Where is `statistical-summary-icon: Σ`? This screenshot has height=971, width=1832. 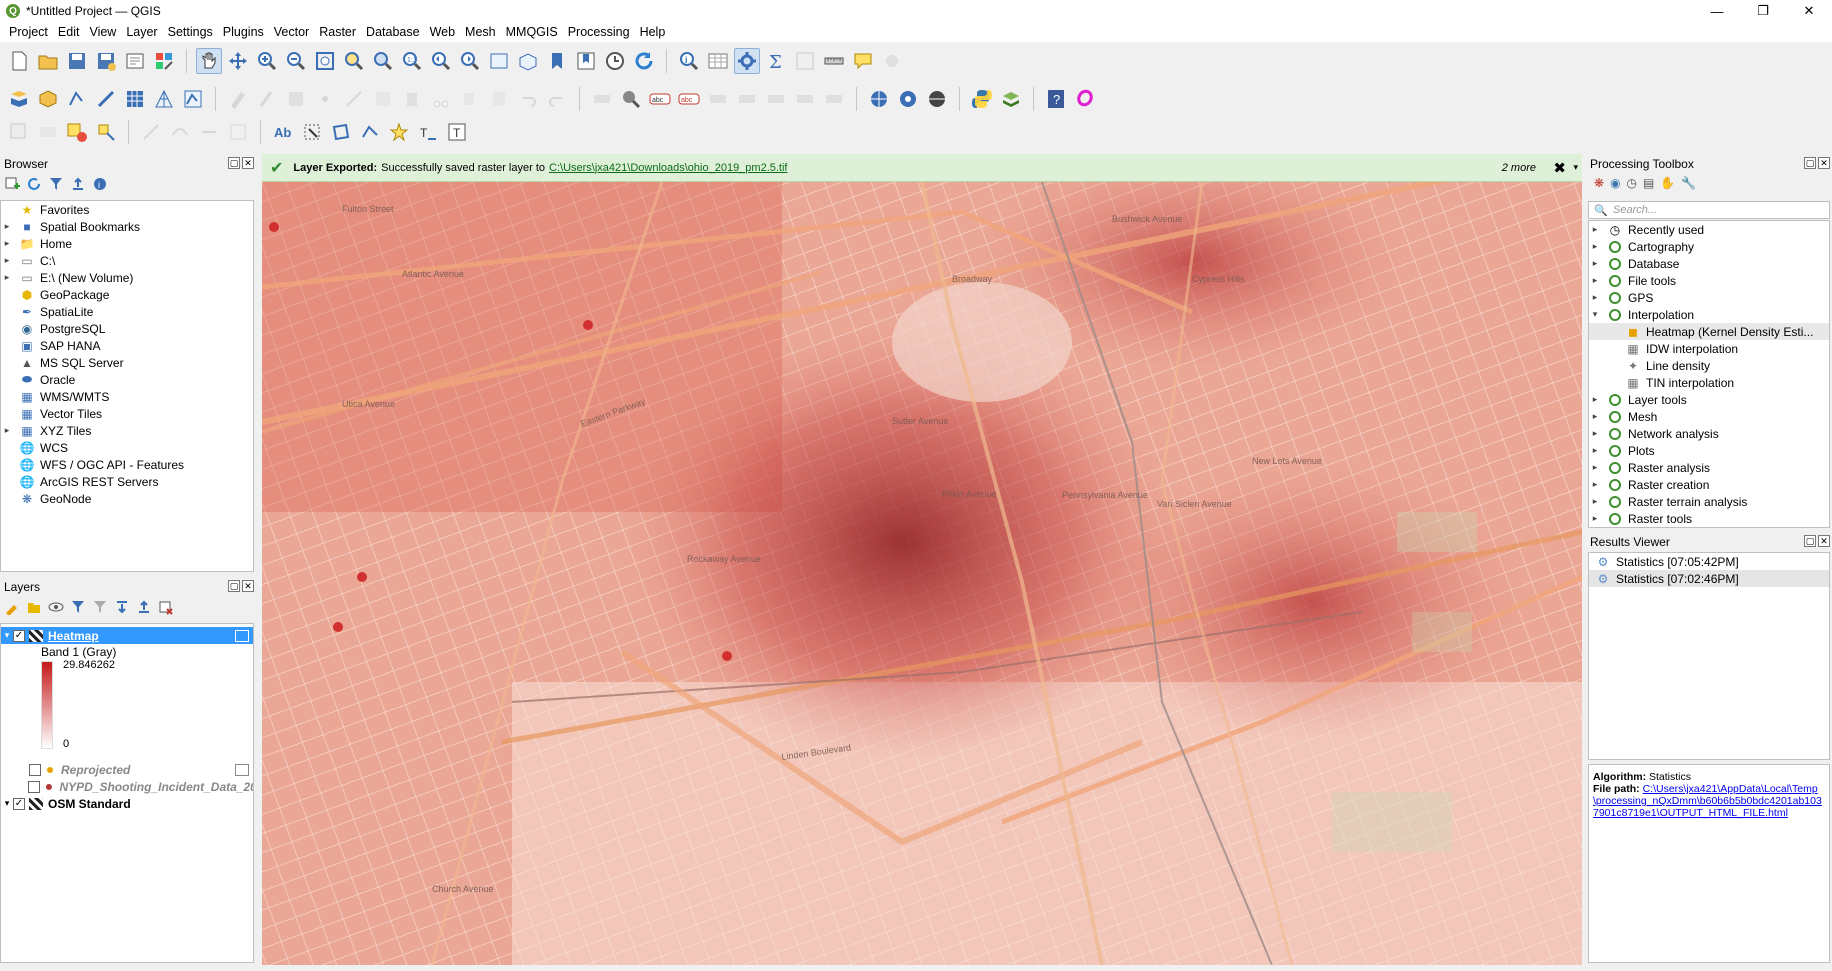
statistical-summary-icon: Σ is located at coordinates (776, 61).